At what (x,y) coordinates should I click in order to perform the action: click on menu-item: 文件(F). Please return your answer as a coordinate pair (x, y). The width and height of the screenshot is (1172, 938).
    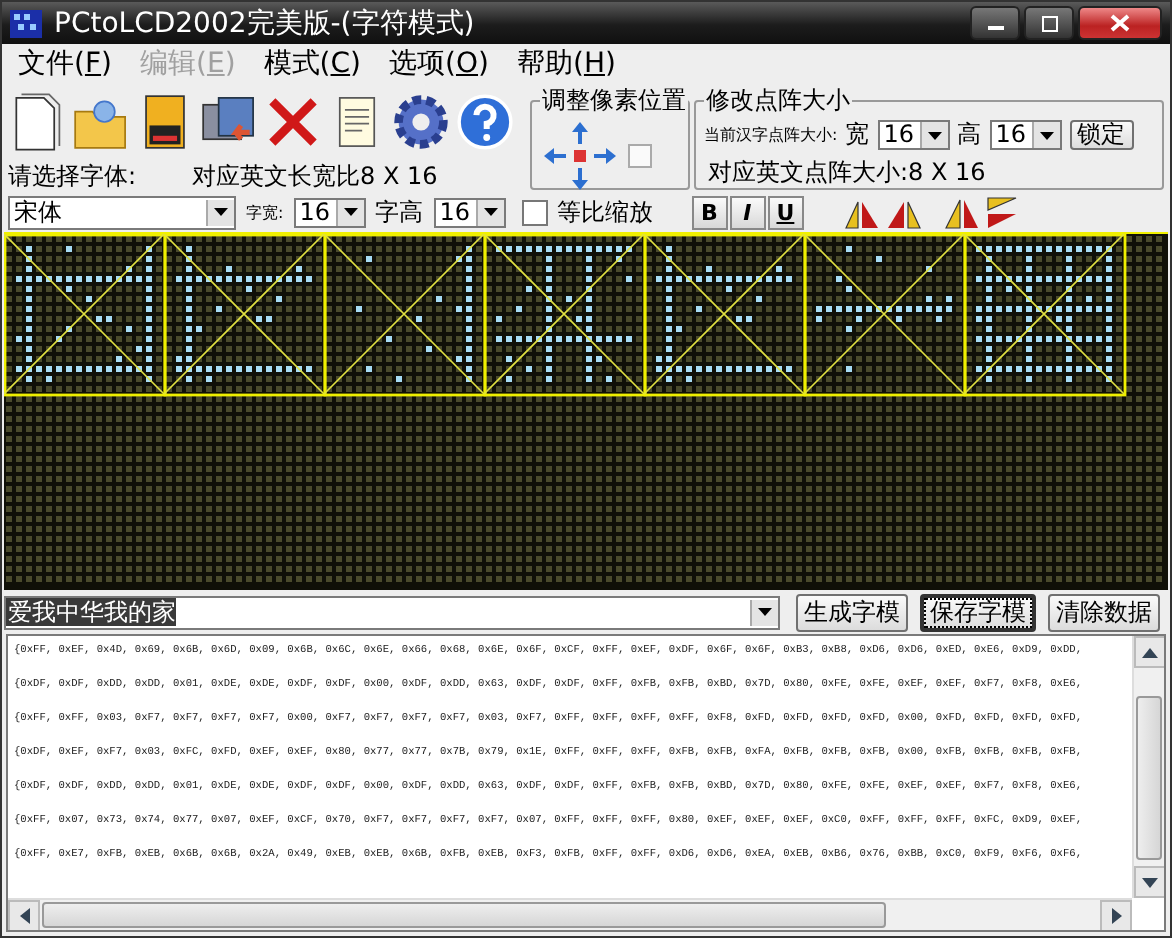
    Looking at the image, I should click on (65, 64).